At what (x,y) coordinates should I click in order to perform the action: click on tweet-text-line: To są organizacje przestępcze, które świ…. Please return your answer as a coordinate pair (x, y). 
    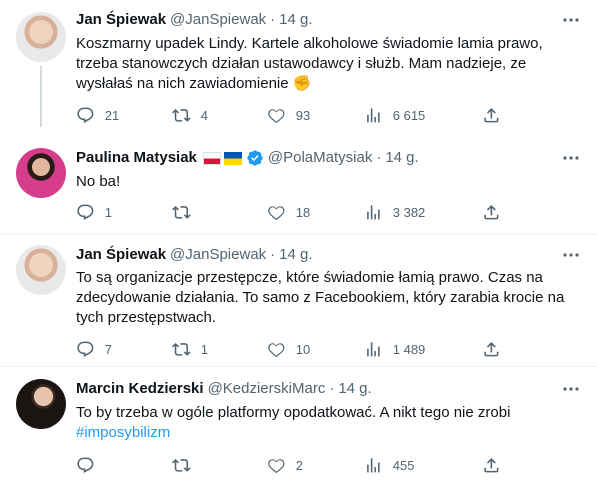
    Looking at the image, I should click on (309, 277).